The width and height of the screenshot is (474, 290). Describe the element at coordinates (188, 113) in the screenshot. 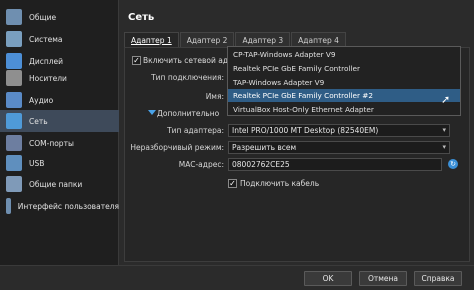

I see `advanced-toggle-label: Дополнительно` at that location.